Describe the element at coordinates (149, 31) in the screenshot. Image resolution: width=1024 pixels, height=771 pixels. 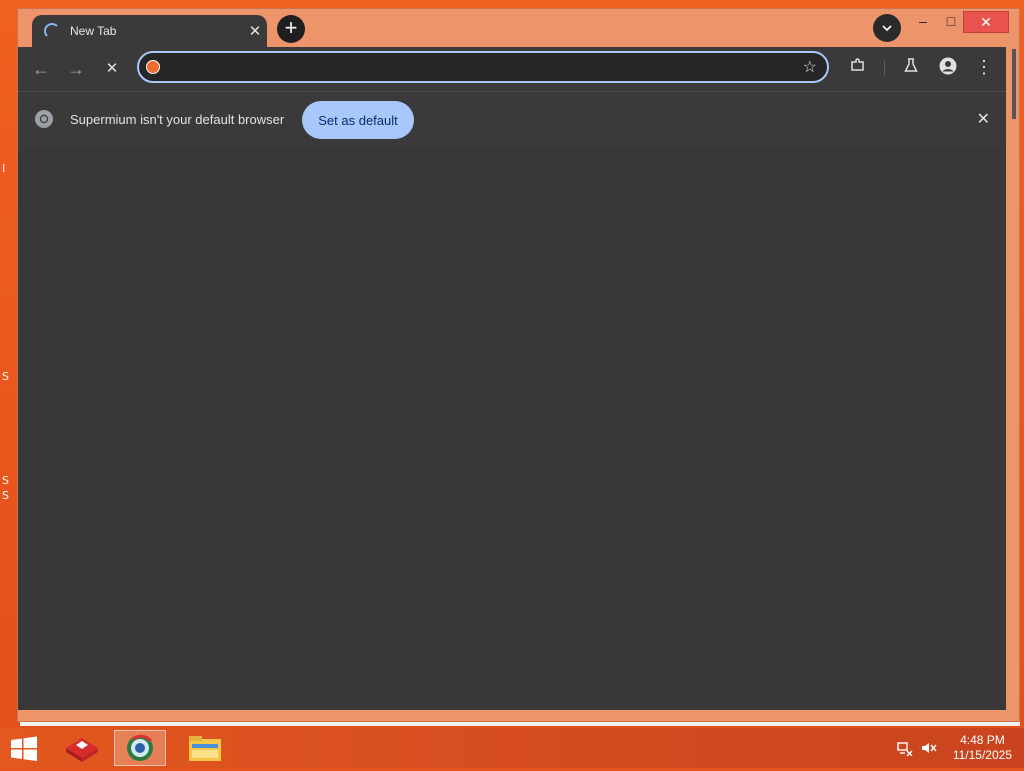
I see `tab-new-tab: New Tab ✕` at that location.